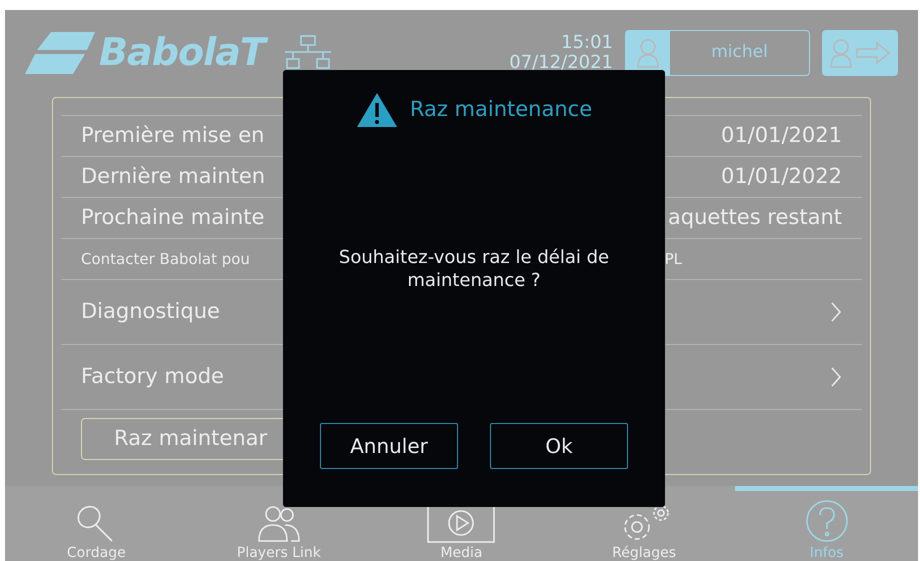 This screenshot has height=561, width=920. I want to click on dialog-title: Raz maintenance, so click(501, 110).